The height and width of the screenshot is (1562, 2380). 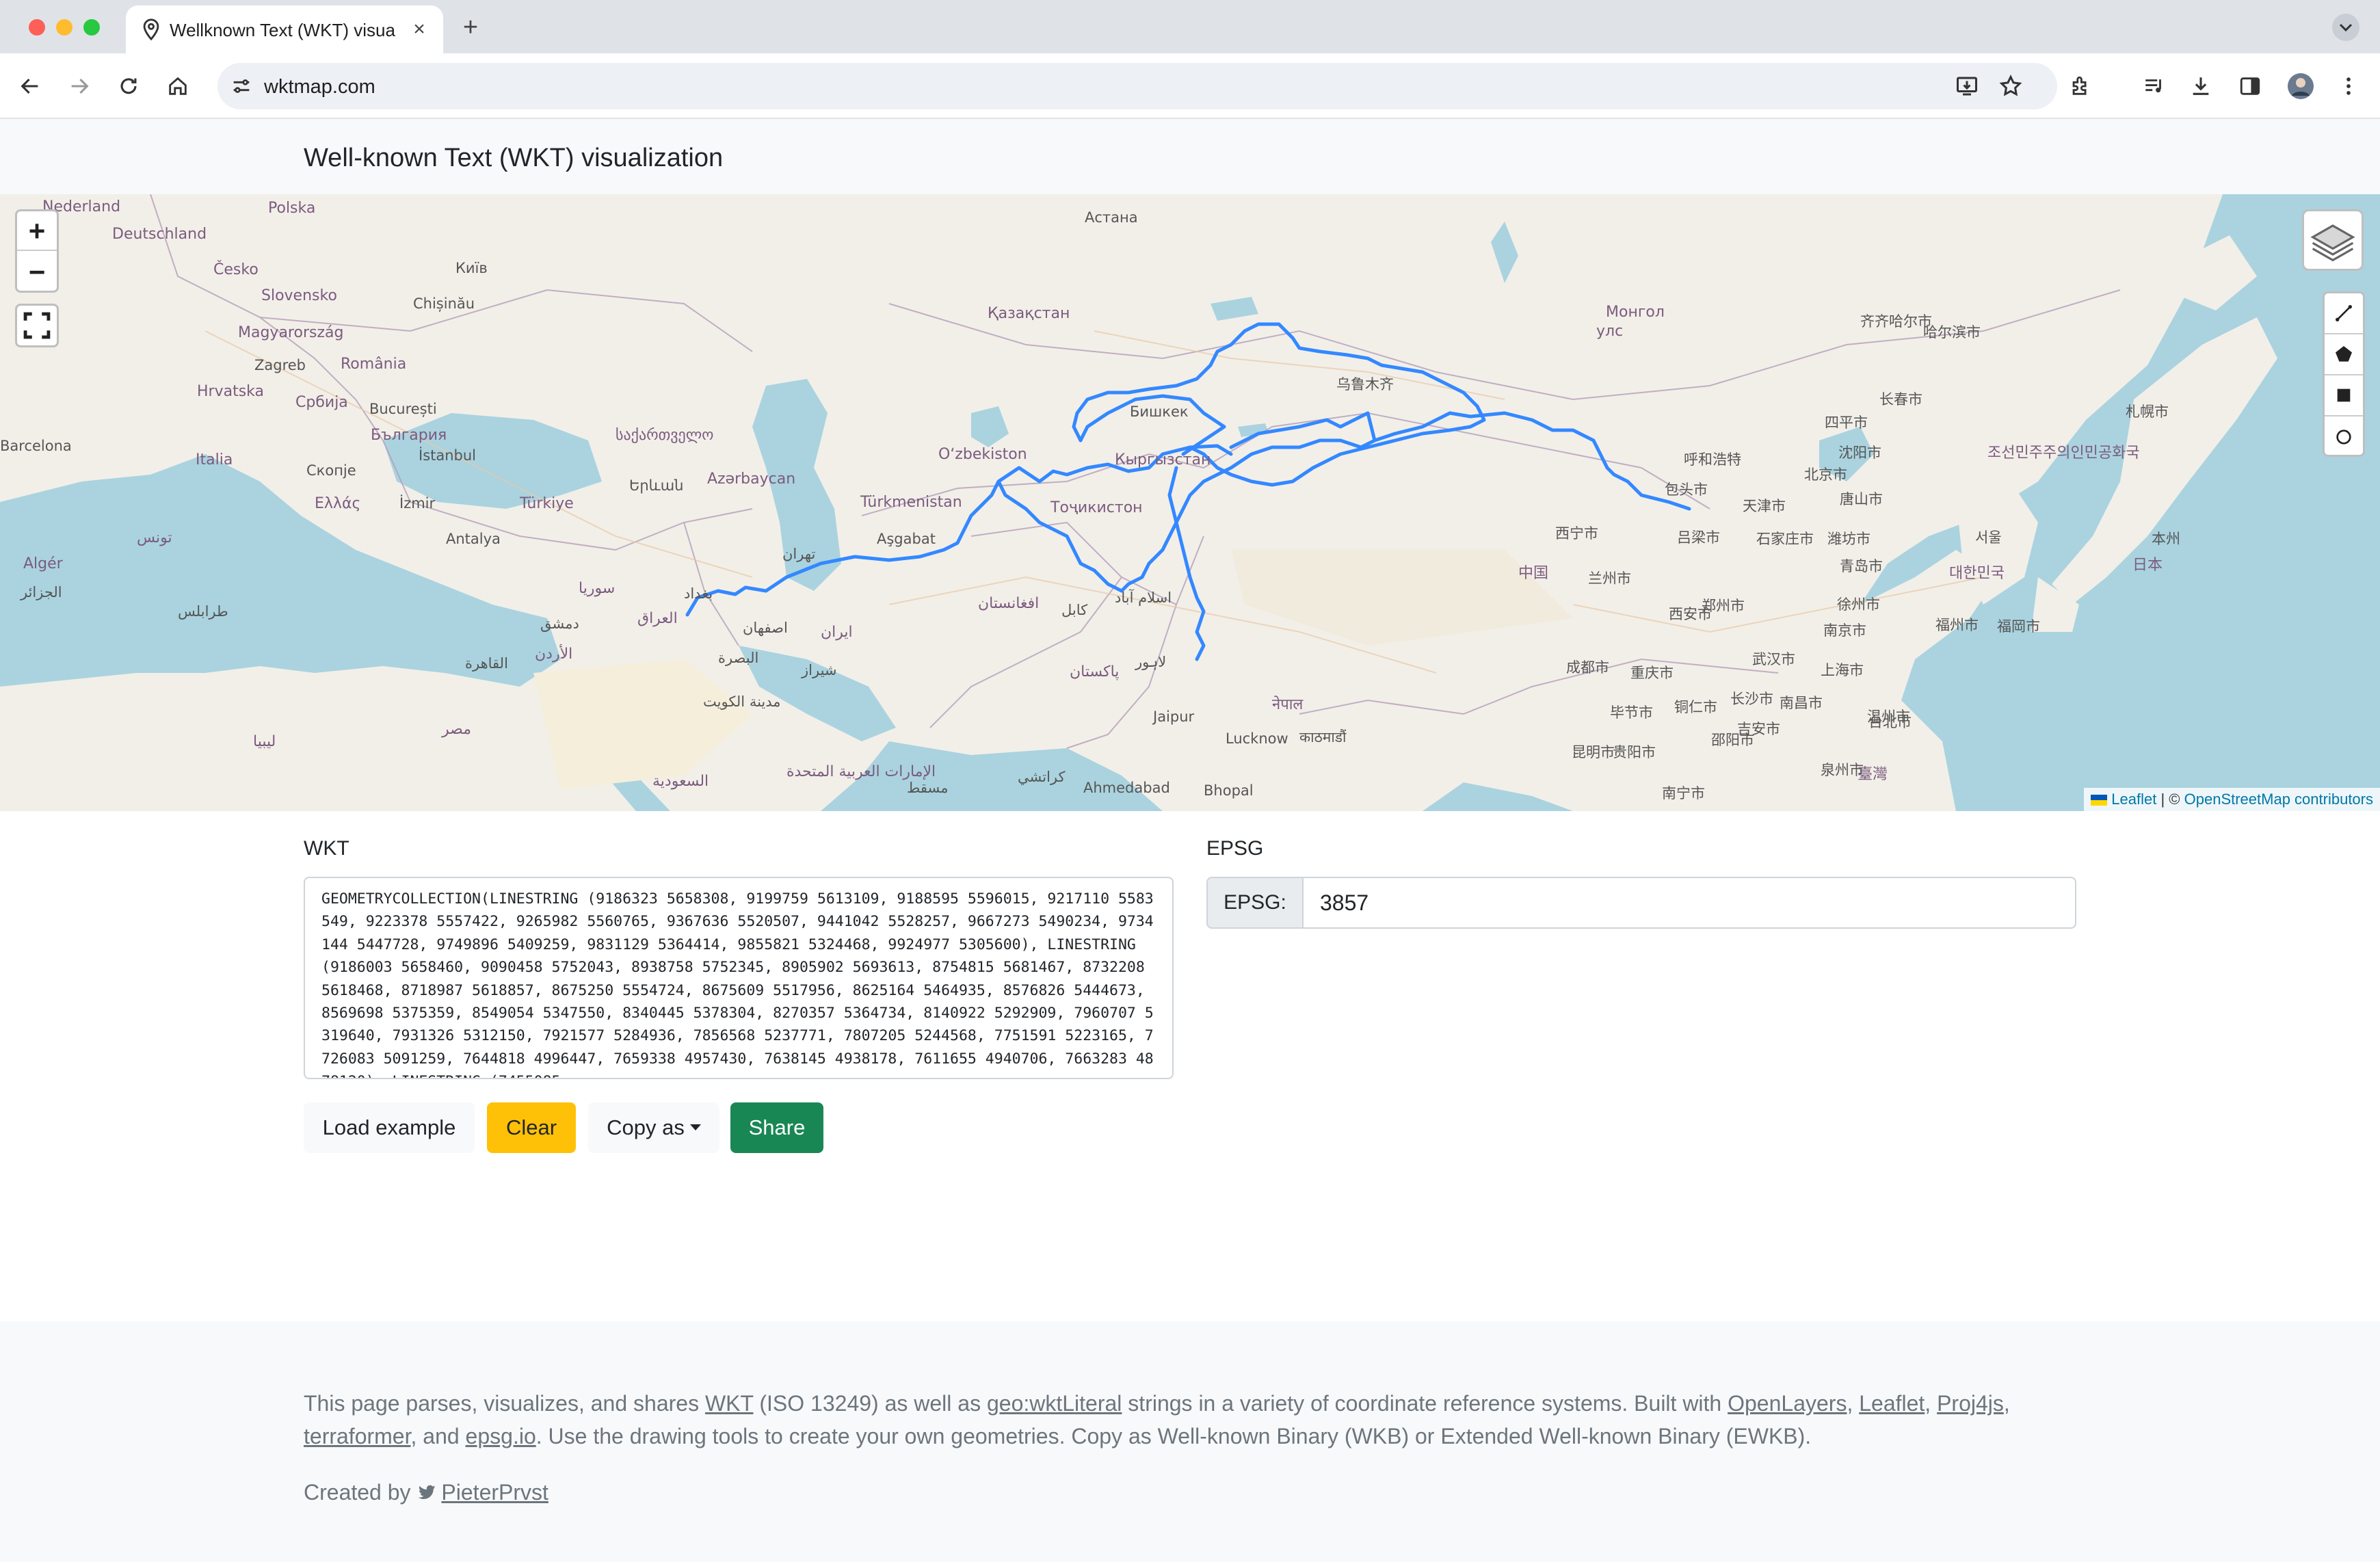 What do you see at coordinates (1054, 1404) in the screenshot?
I see `geo-wktliteral-link: geo:wktLiteral` at bounding box center [1054, 1404].